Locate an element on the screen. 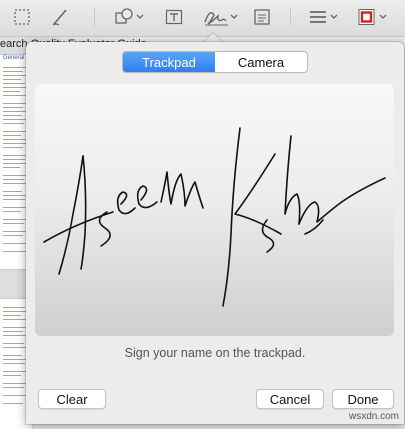  clear-button: Clear is located at coordinates (72, 399).